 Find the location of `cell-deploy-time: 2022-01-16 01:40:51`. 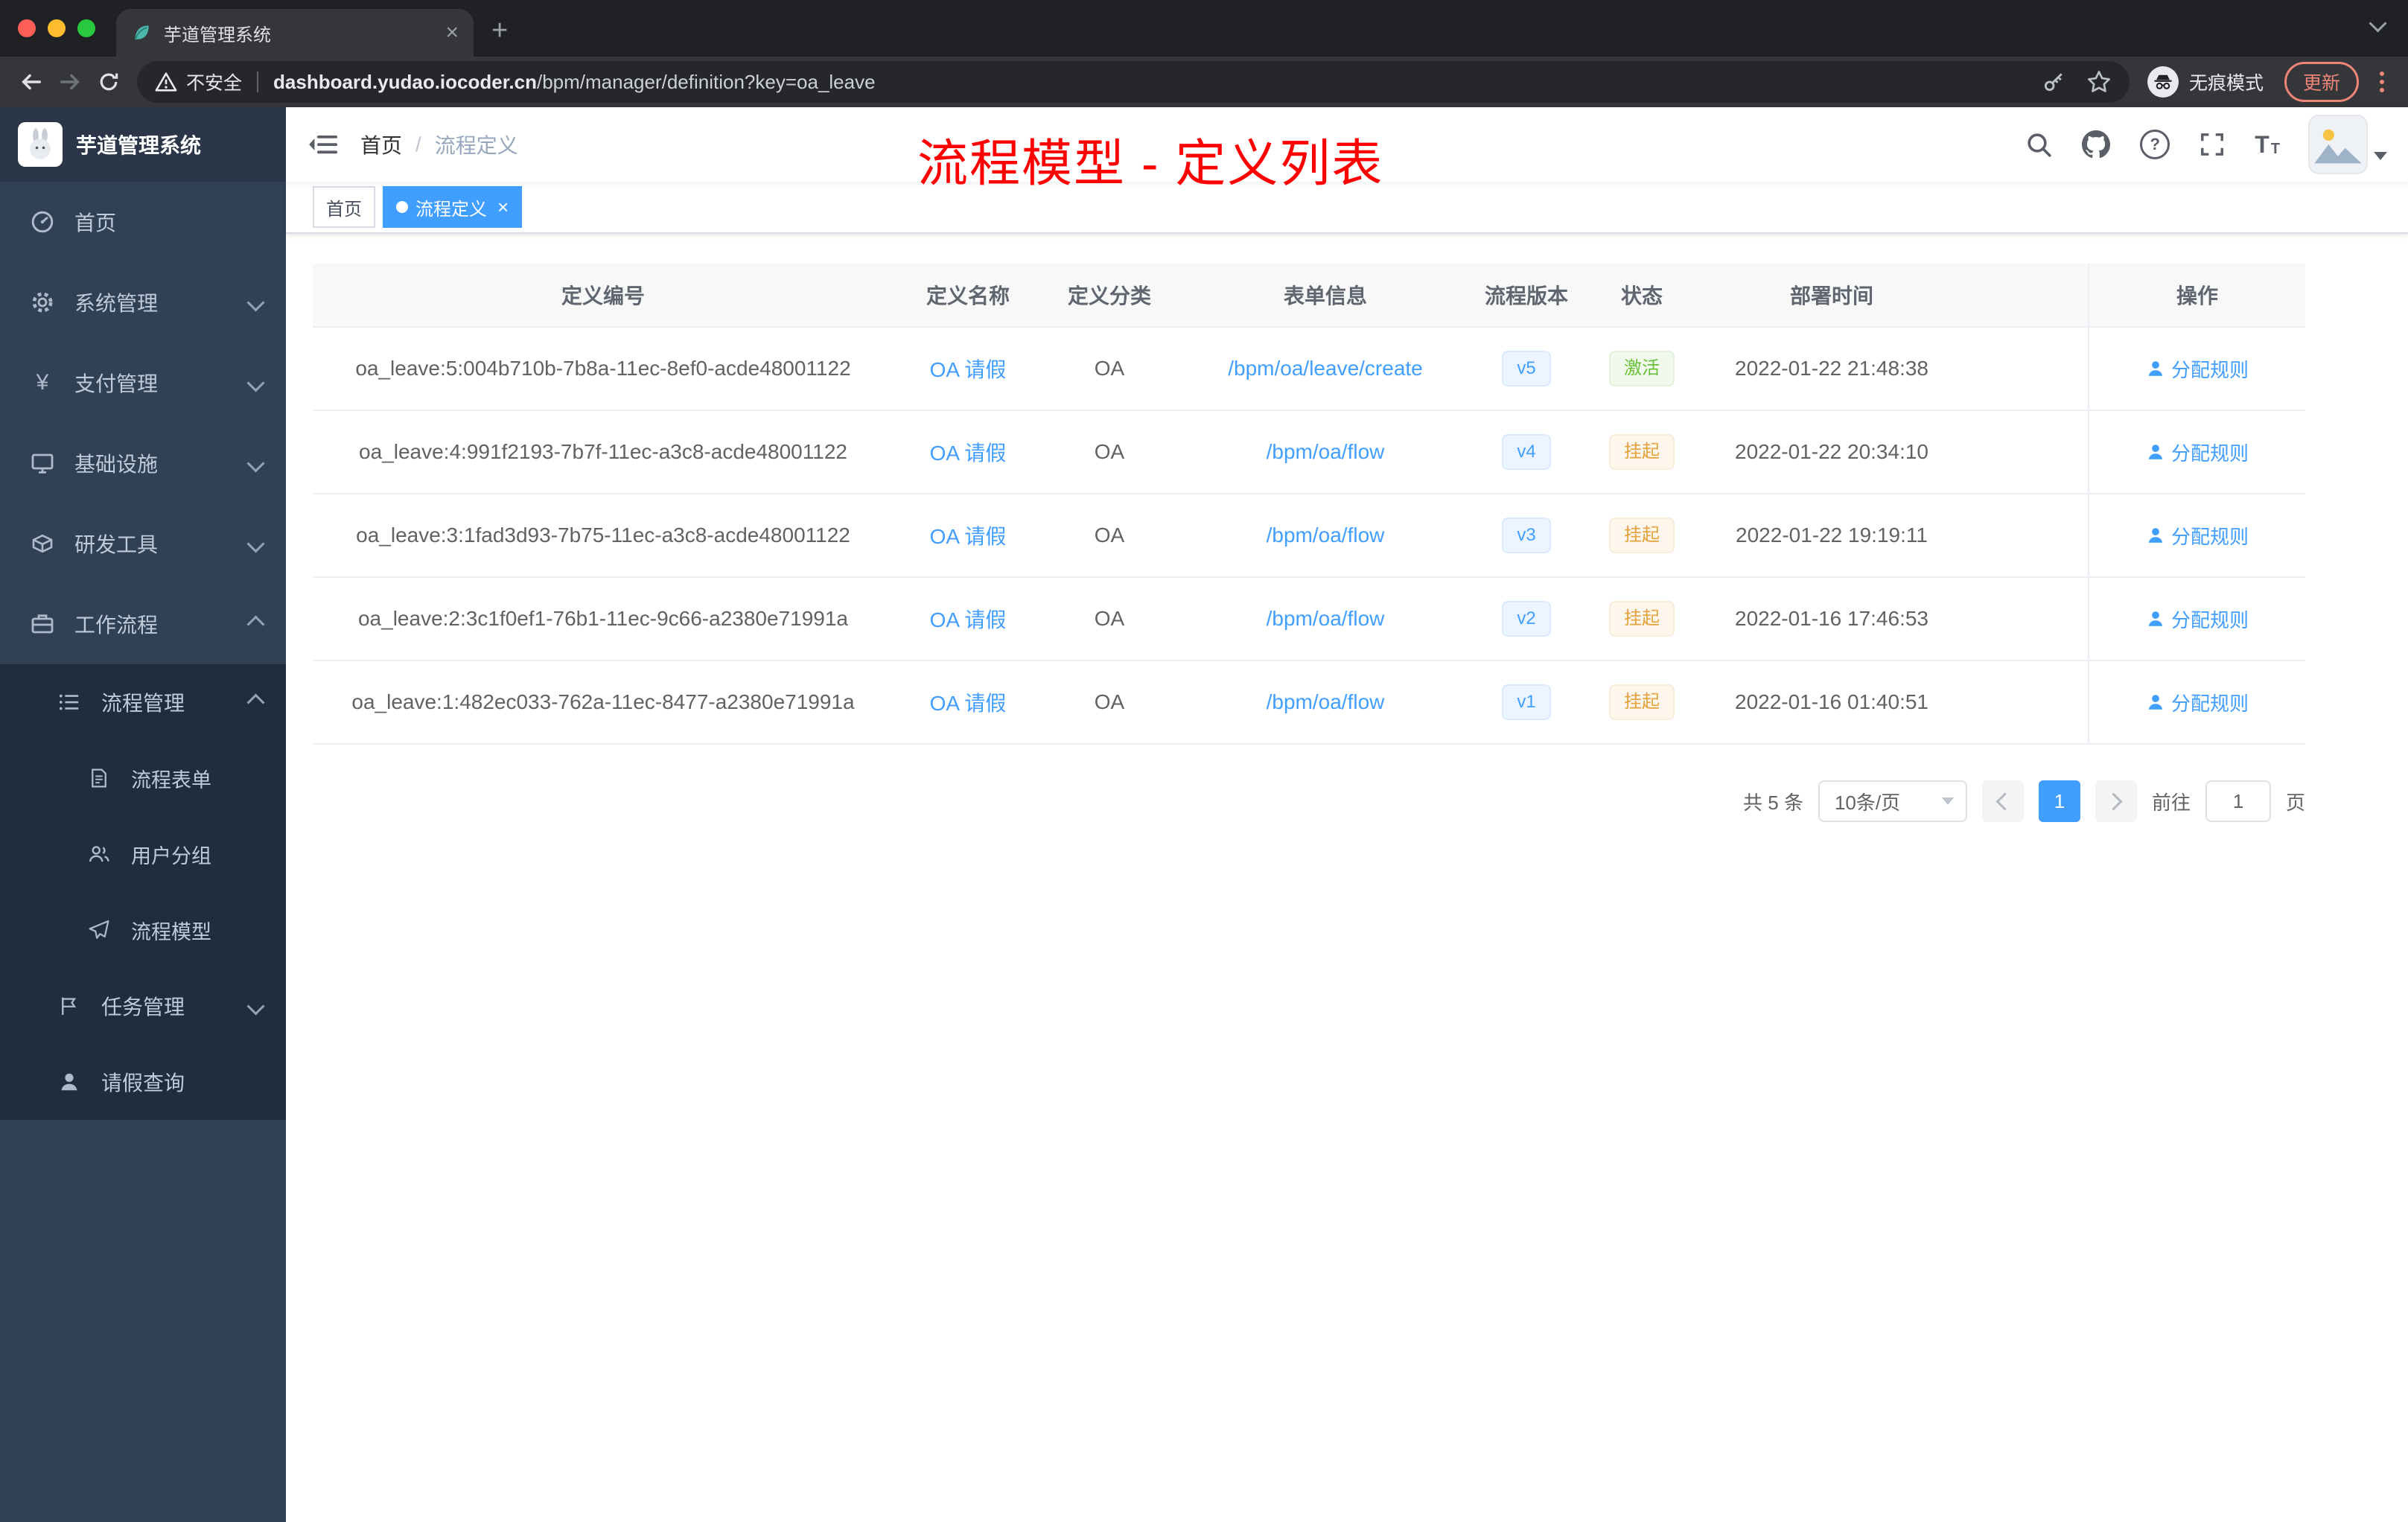

cell-deploy-time: 2022-01-16 01:40:51 is located at coordinates (1831, 701).